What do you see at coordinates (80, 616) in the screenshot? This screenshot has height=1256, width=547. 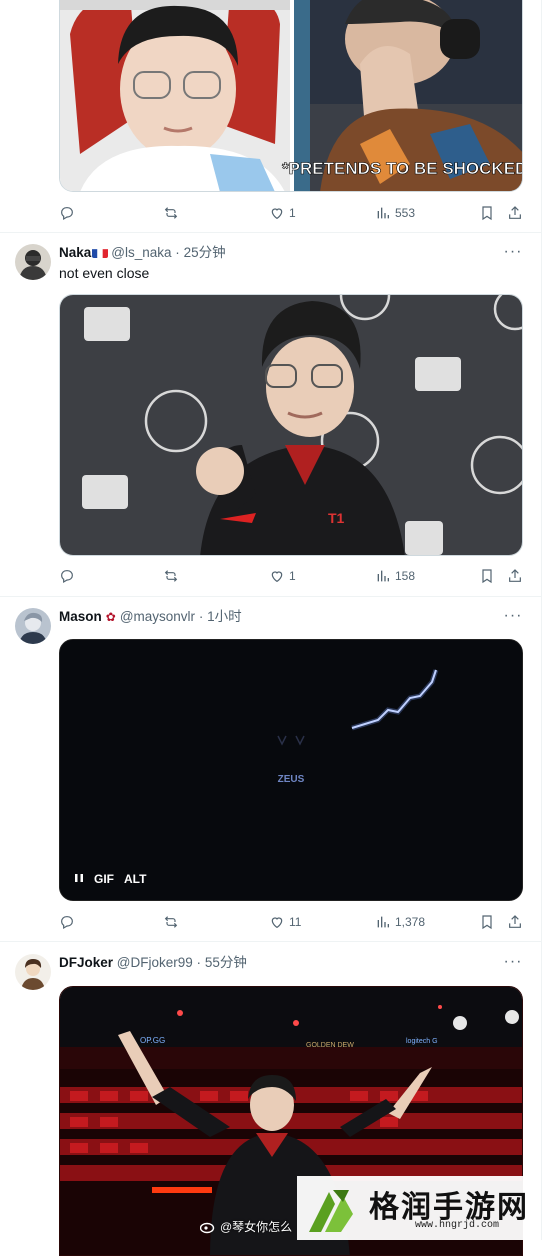 I see `author-name: Mason` at bounding box center [80, 616].